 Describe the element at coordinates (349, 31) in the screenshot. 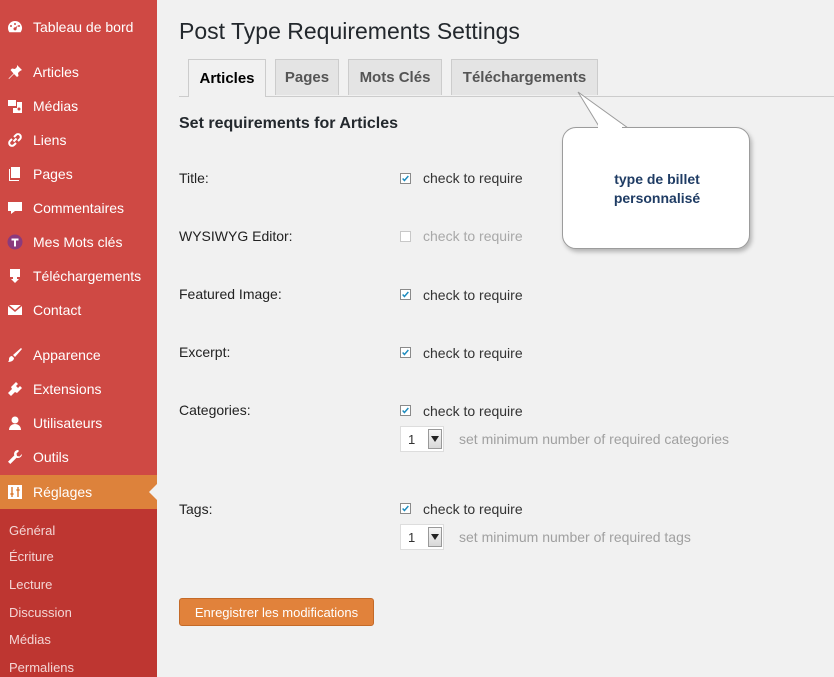

I see `page-title: Post Type Requirements Settings` at that location.